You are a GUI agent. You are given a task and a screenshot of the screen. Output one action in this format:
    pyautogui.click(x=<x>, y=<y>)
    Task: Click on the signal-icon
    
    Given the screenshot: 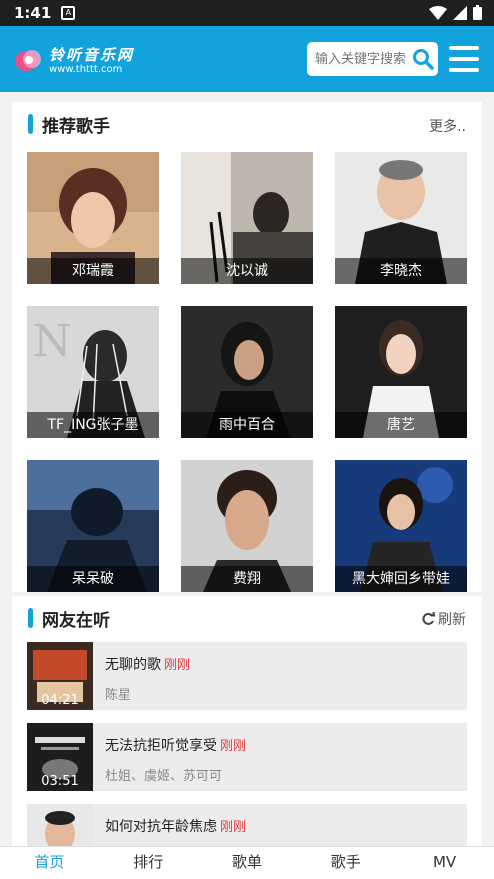 What is the action you would take?
    pyautogui.click(x=460, y=12)
    